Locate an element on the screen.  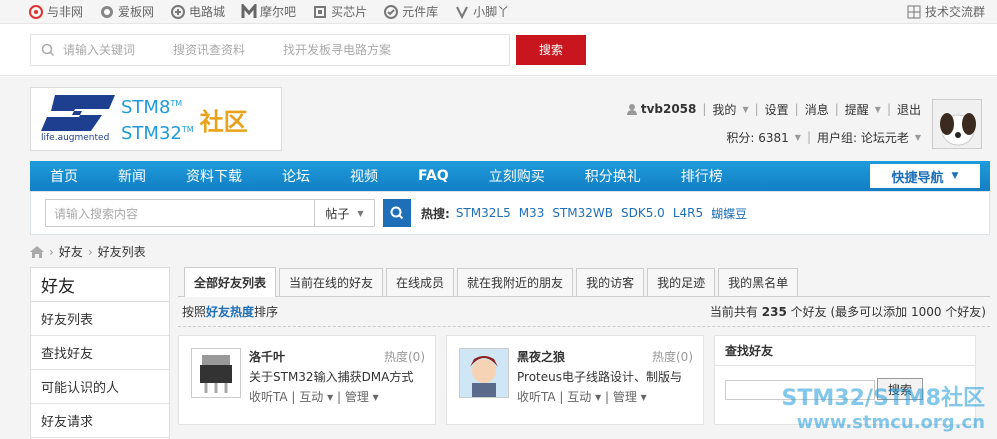
search-type-select: 帖子 ▼ is located at coordinates (345, 213).